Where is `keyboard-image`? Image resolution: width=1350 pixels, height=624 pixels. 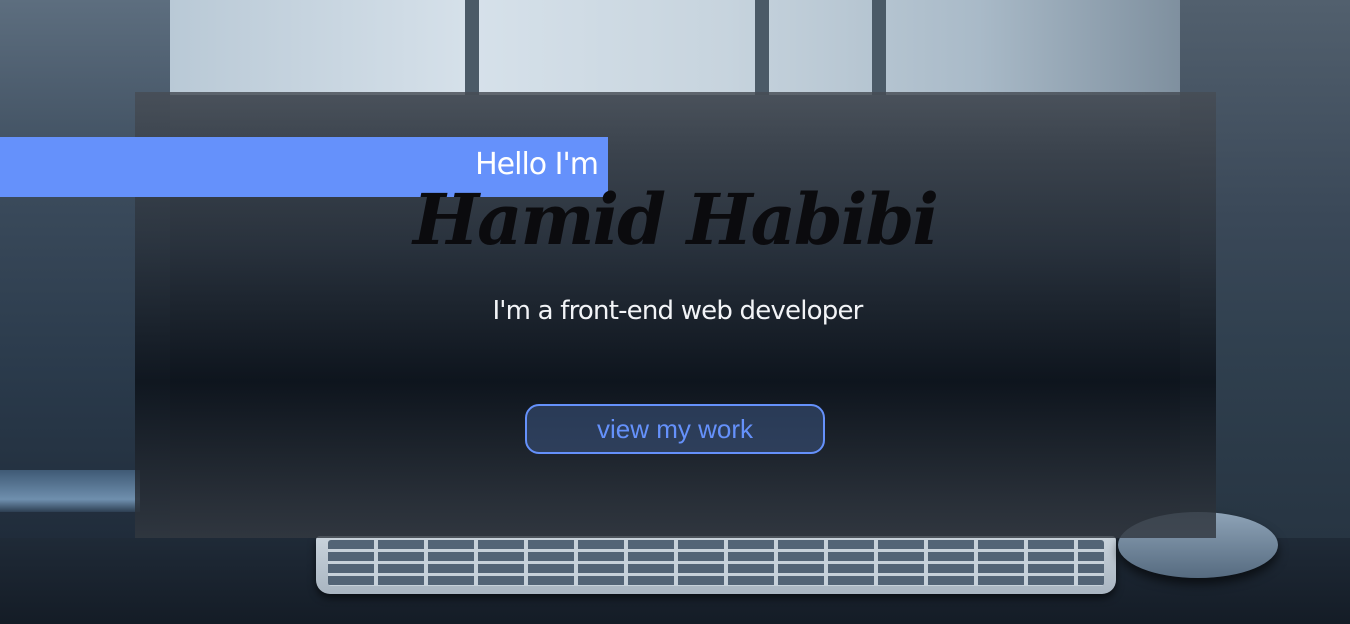
keyboard-image is located at coordinates (716, 565).